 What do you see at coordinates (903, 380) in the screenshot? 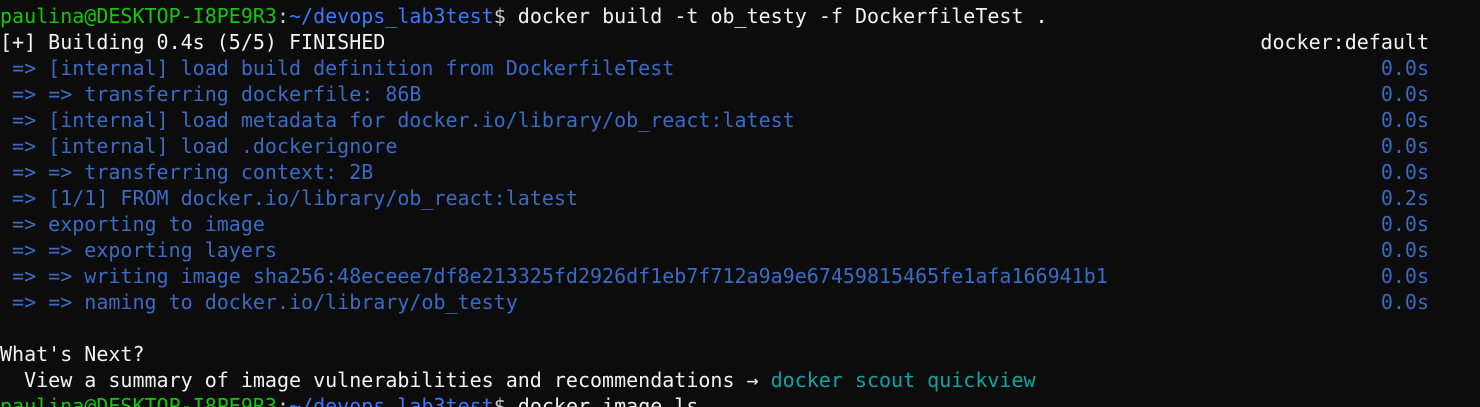
I see `scout-quickview-command: docker scout quickview` at bounding box center [903, 380].